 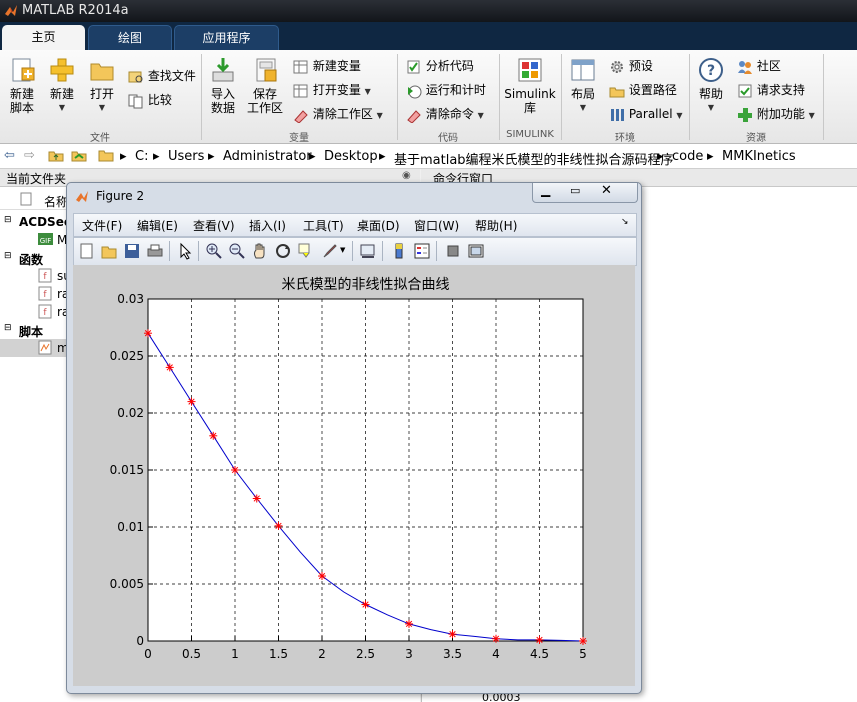 What do you see at coordinates (31, 331) in the screenshot?
I see `tree-group: 脚本` at bounding box center [31, 331].